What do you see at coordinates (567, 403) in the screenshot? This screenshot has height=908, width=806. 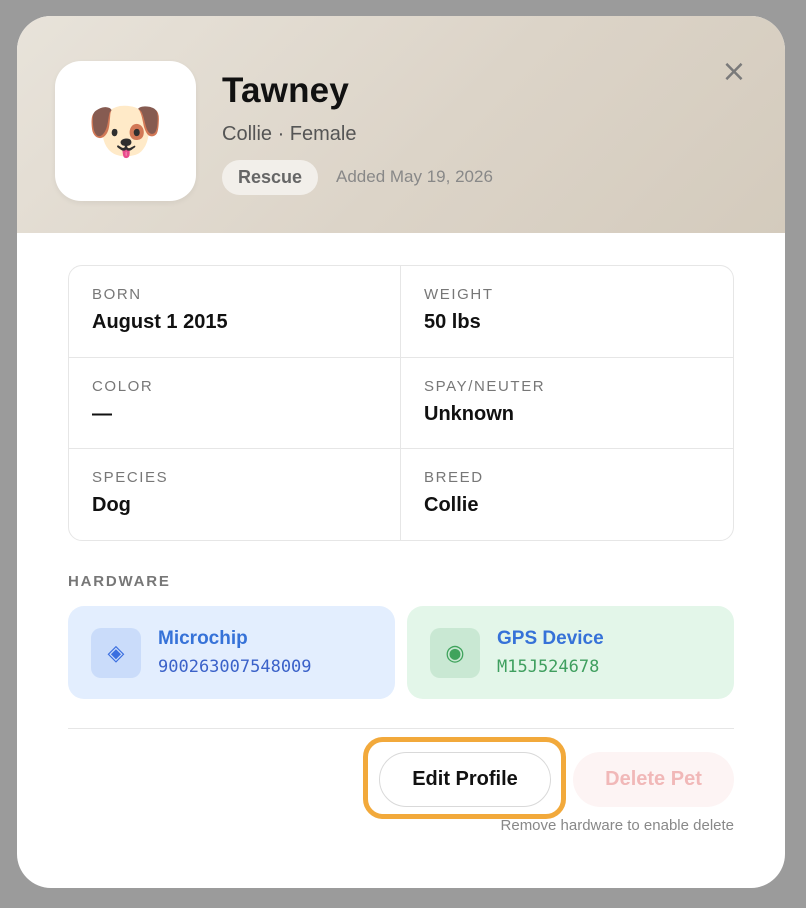 I see `detail-spay-neuter: SPAY/NEUTER Unknown` at bounding box center [567, 403].